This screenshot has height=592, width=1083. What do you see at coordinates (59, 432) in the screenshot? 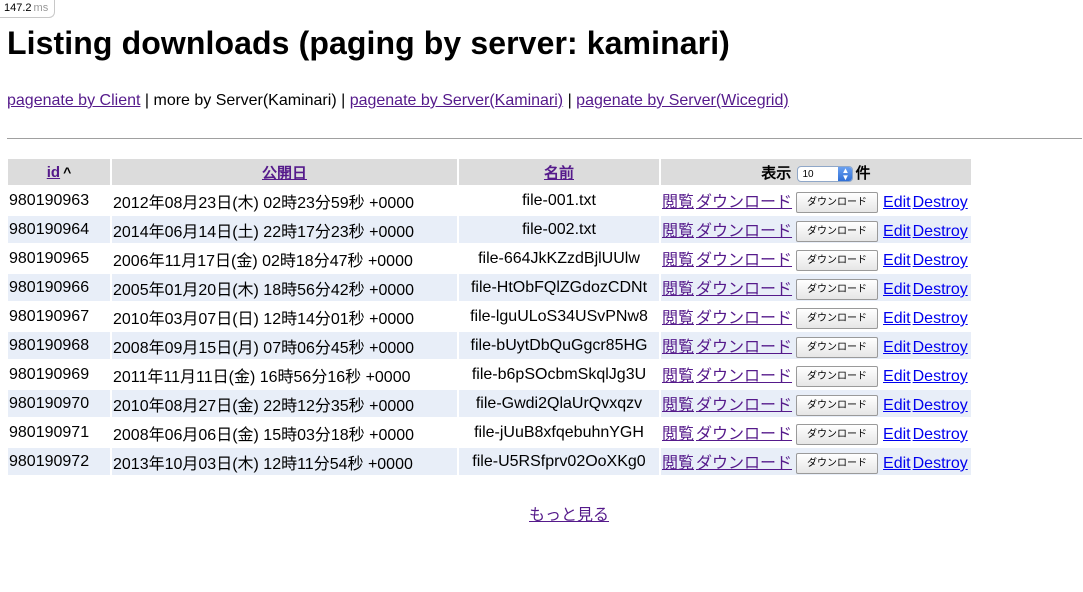
I see `cell-id: 980190971` at bounding box center [59, 432].